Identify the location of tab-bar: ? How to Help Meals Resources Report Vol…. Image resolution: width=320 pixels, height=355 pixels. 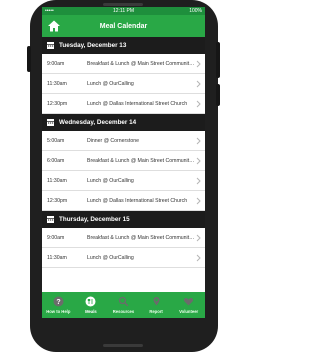
(123, 305).